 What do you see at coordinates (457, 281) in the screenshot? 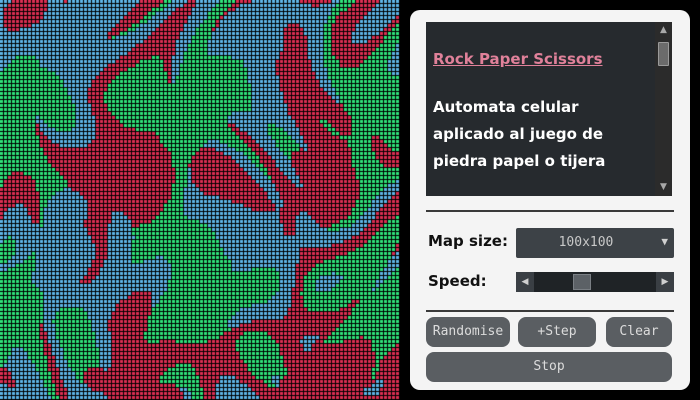
I see `speed-label: Speed:` at bounding box center [457, 281].